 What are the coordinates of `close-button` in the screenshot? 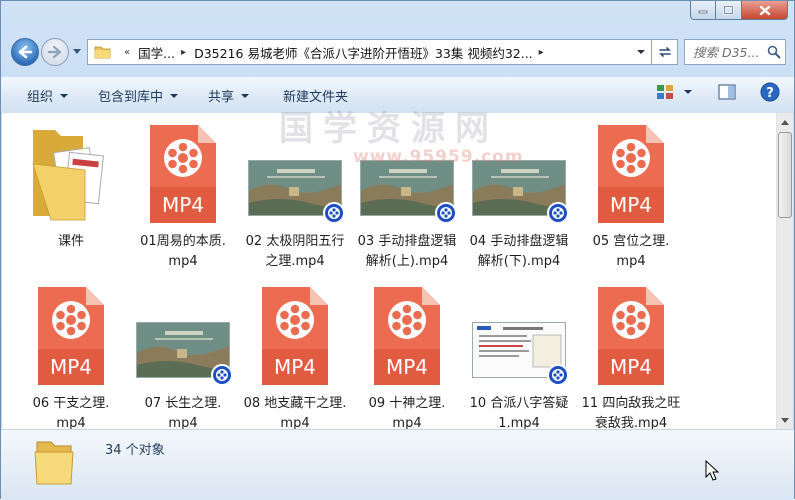 It's located at (765, 10).